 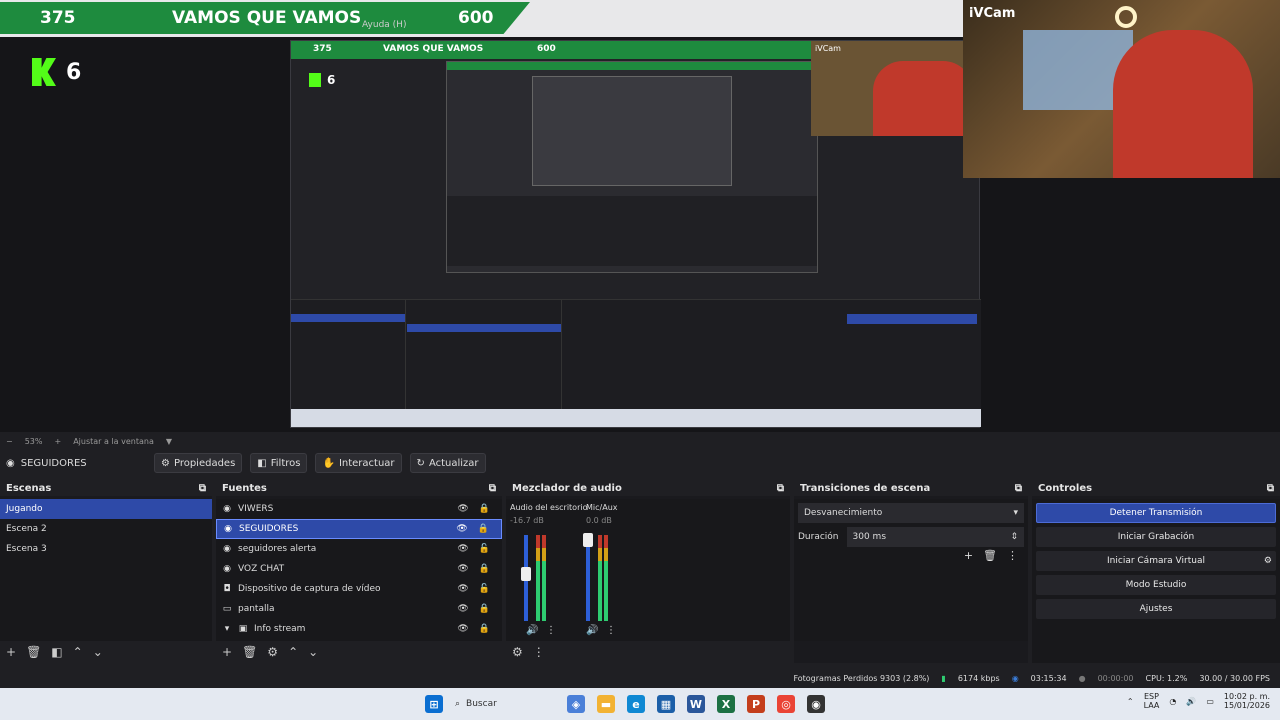 I want to click on nested-cam-person, so click(x=923, y=98).